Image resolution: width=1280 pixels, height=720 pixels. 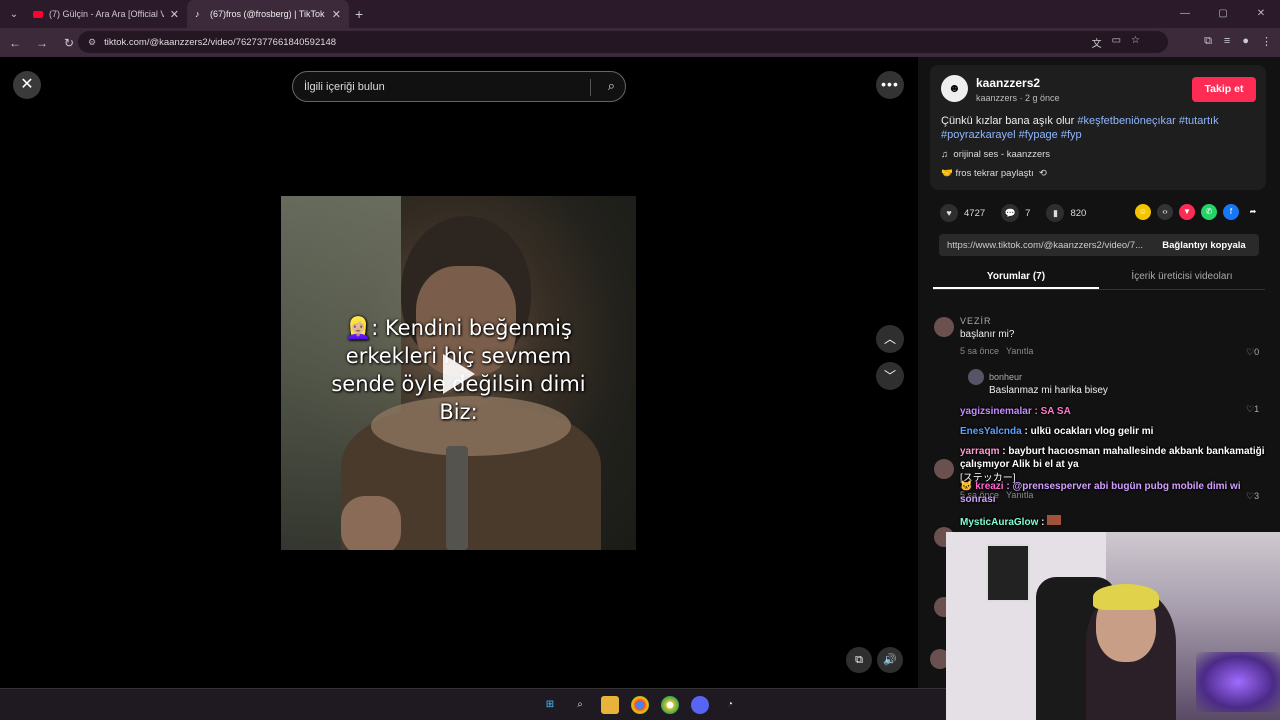 I want to click on reply-avatar, so click(x=976, y=377).